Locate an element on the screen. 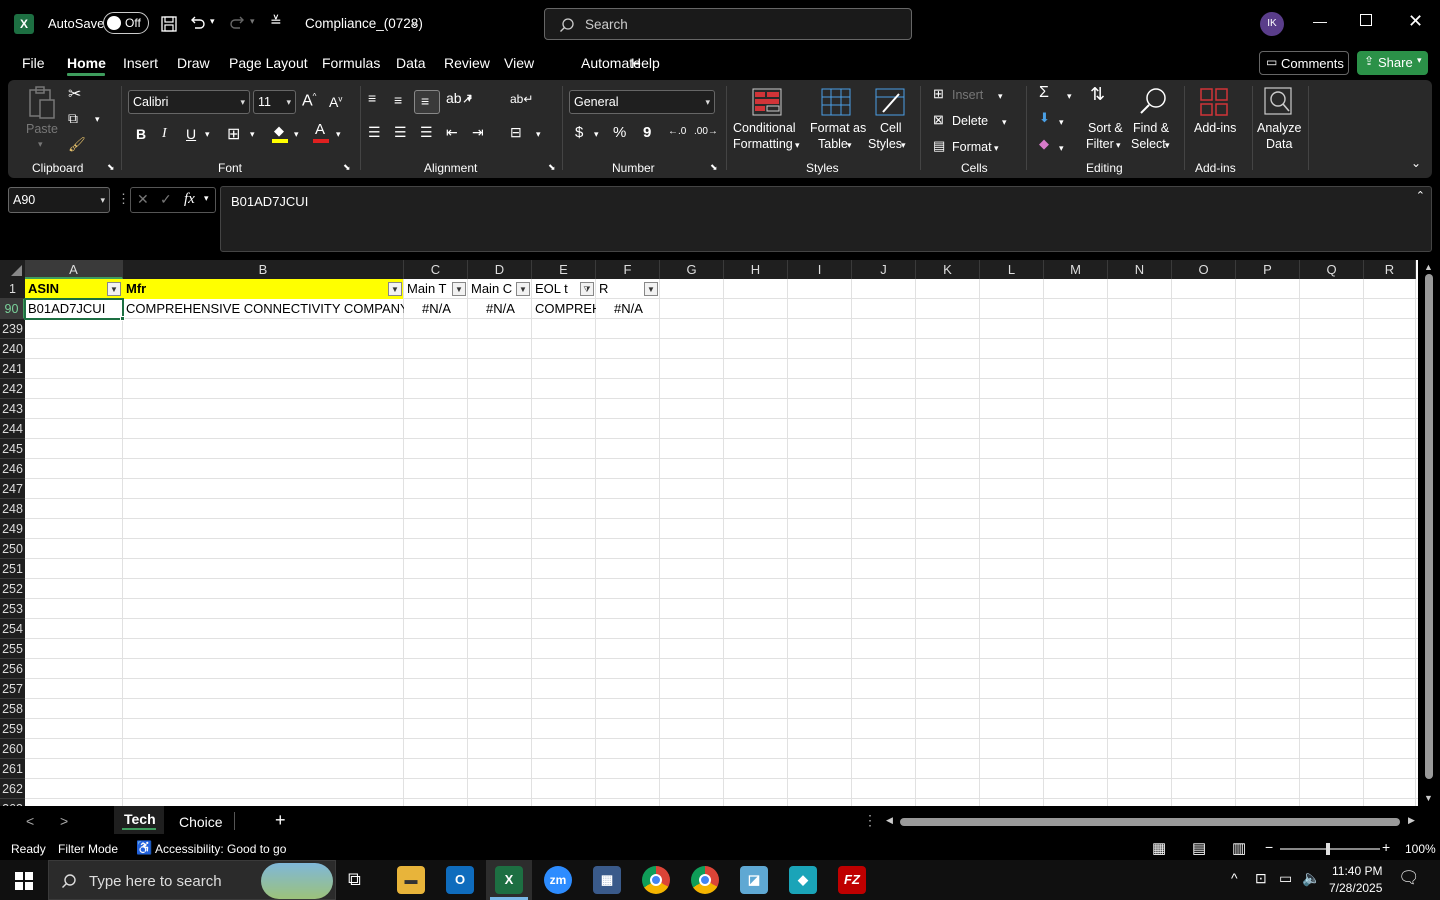 This screenshot has width=1440, height=900. decrease-decimal-icon: .00→ is located at coordinates (706, 131).